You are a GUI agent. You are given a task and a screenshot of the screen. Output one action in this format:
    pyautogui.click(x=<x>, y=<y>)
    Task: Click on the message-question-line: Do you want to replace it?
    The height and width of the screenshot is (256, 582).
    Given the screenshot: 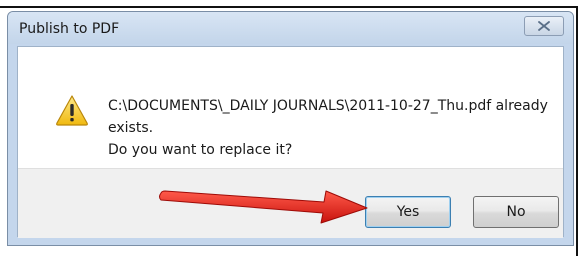 What is the action you would take?
    pyautogui.click(x=200, y=150)
    